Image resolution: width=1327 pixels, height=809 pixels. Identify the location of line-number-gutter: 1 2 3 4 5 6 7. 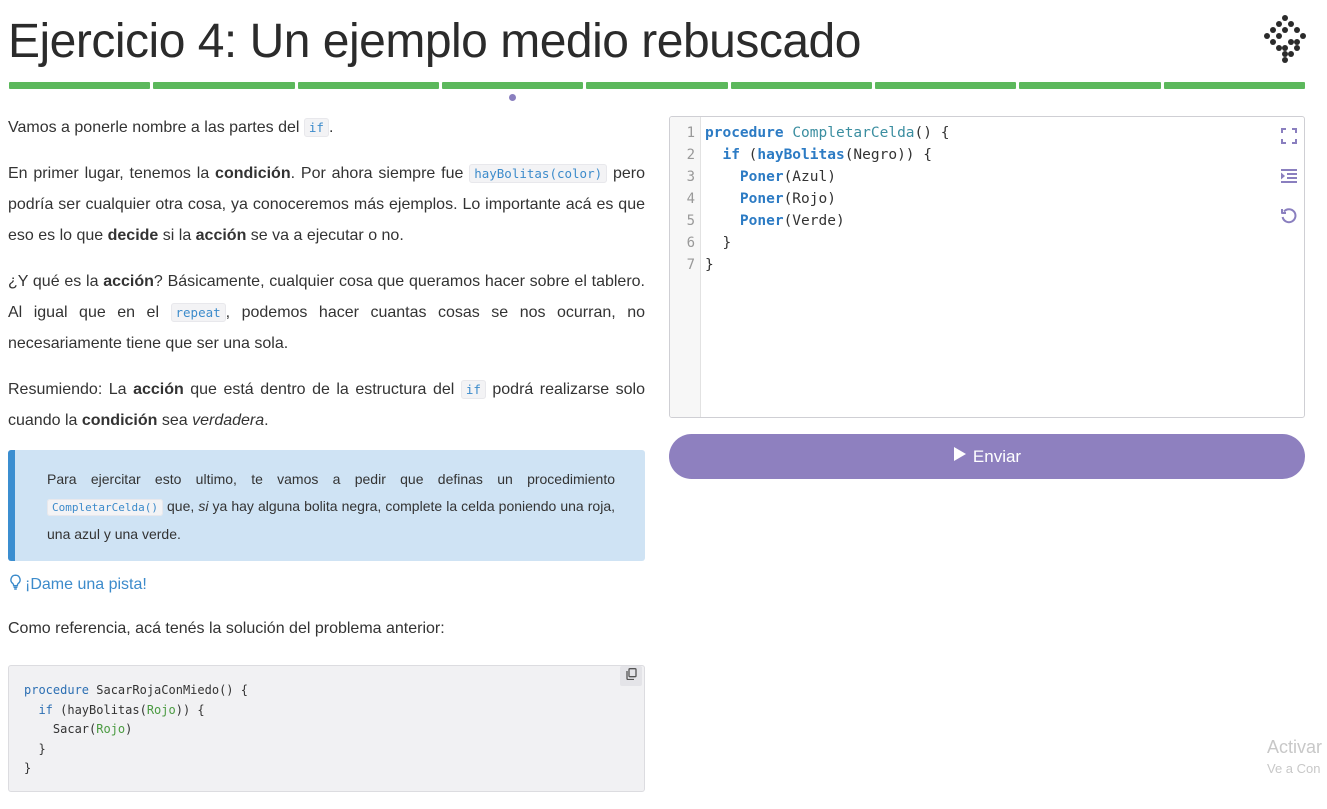
(685, 267).